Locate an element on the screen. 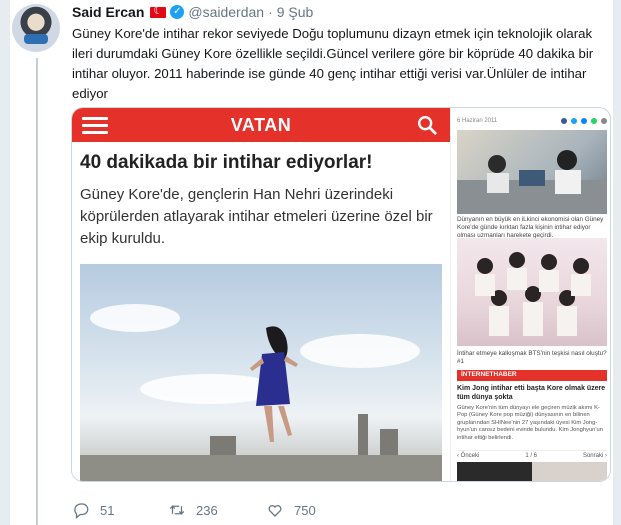 The width and height of the screenshot is (621, 525). tweet-header: Said Ercan ✓ @saiderdan · 9 Şub is located at coordinates (192, 12).